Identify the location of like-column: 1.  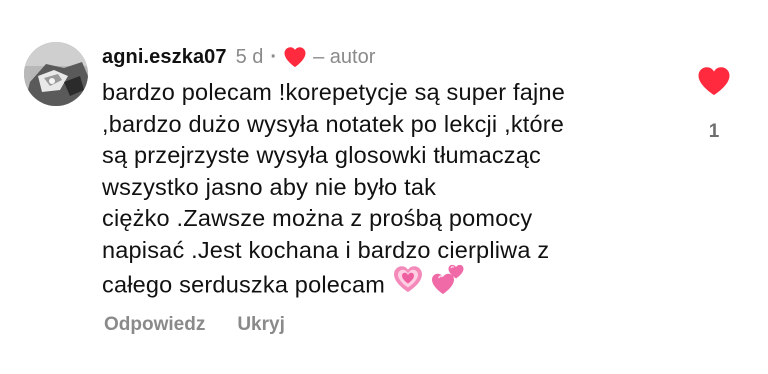
(714, 104).